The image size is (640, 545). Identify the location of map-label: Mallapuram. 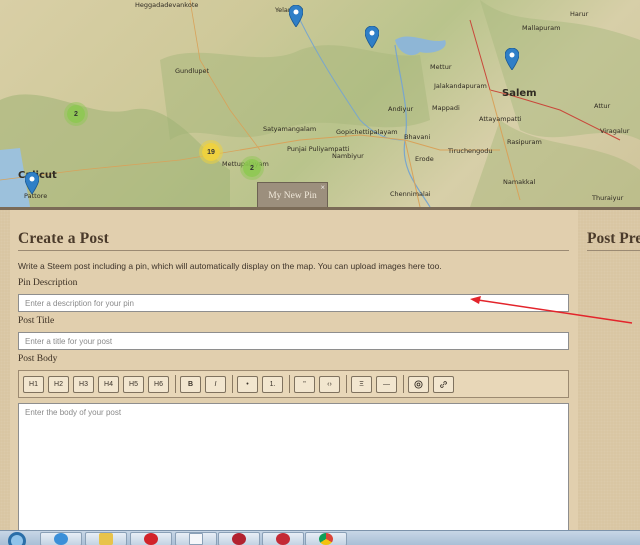
(541, 28).